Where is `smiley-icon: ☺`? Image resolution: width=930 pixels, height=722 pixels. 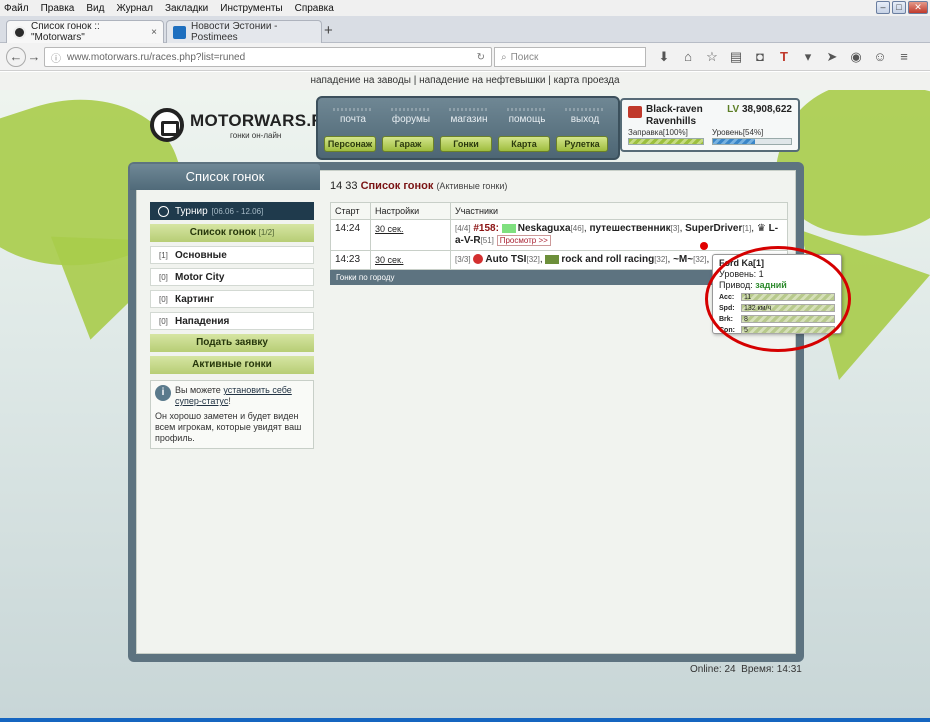 smiley-icon: ☺ is located at coordinates (880, 57).